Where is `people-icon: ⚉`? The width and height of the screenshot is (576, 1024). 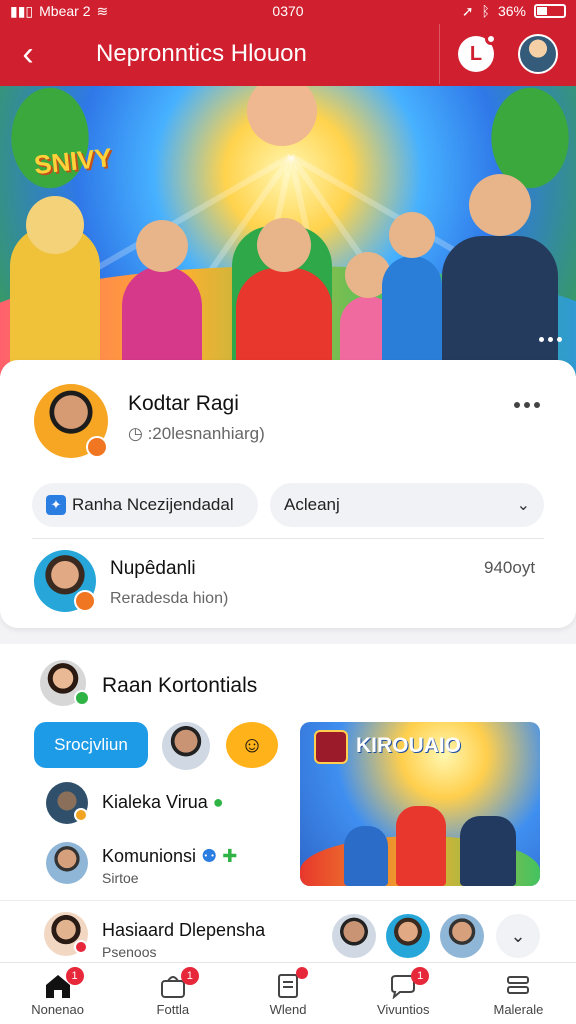
people-icon: ⚉ is located at coordinates (209, 856).